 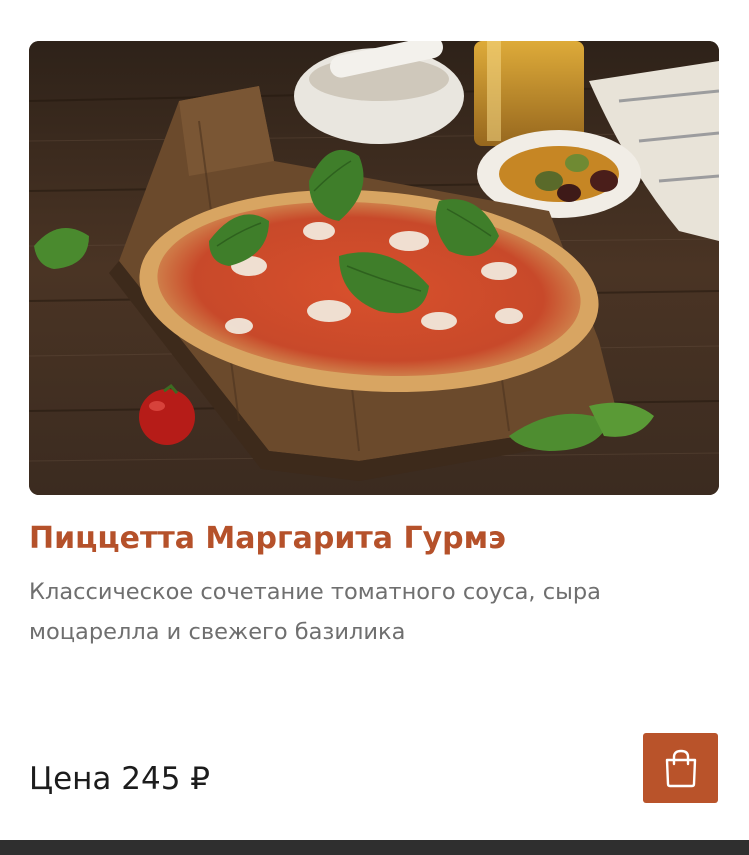 I want to click on product-title: Пиццетта Маргарита Гурмэ, so click(x=267, y=538).